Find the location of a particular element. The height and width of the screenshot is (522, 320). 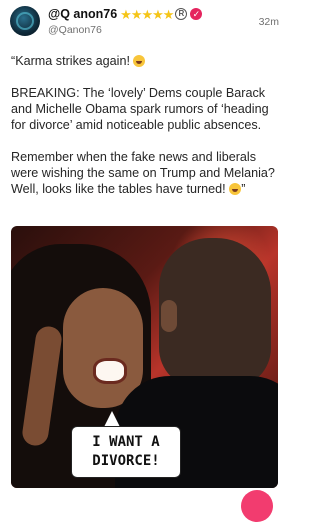

speech-bubble-line-2: DIVORCE! is located at coordinates (126, 461).